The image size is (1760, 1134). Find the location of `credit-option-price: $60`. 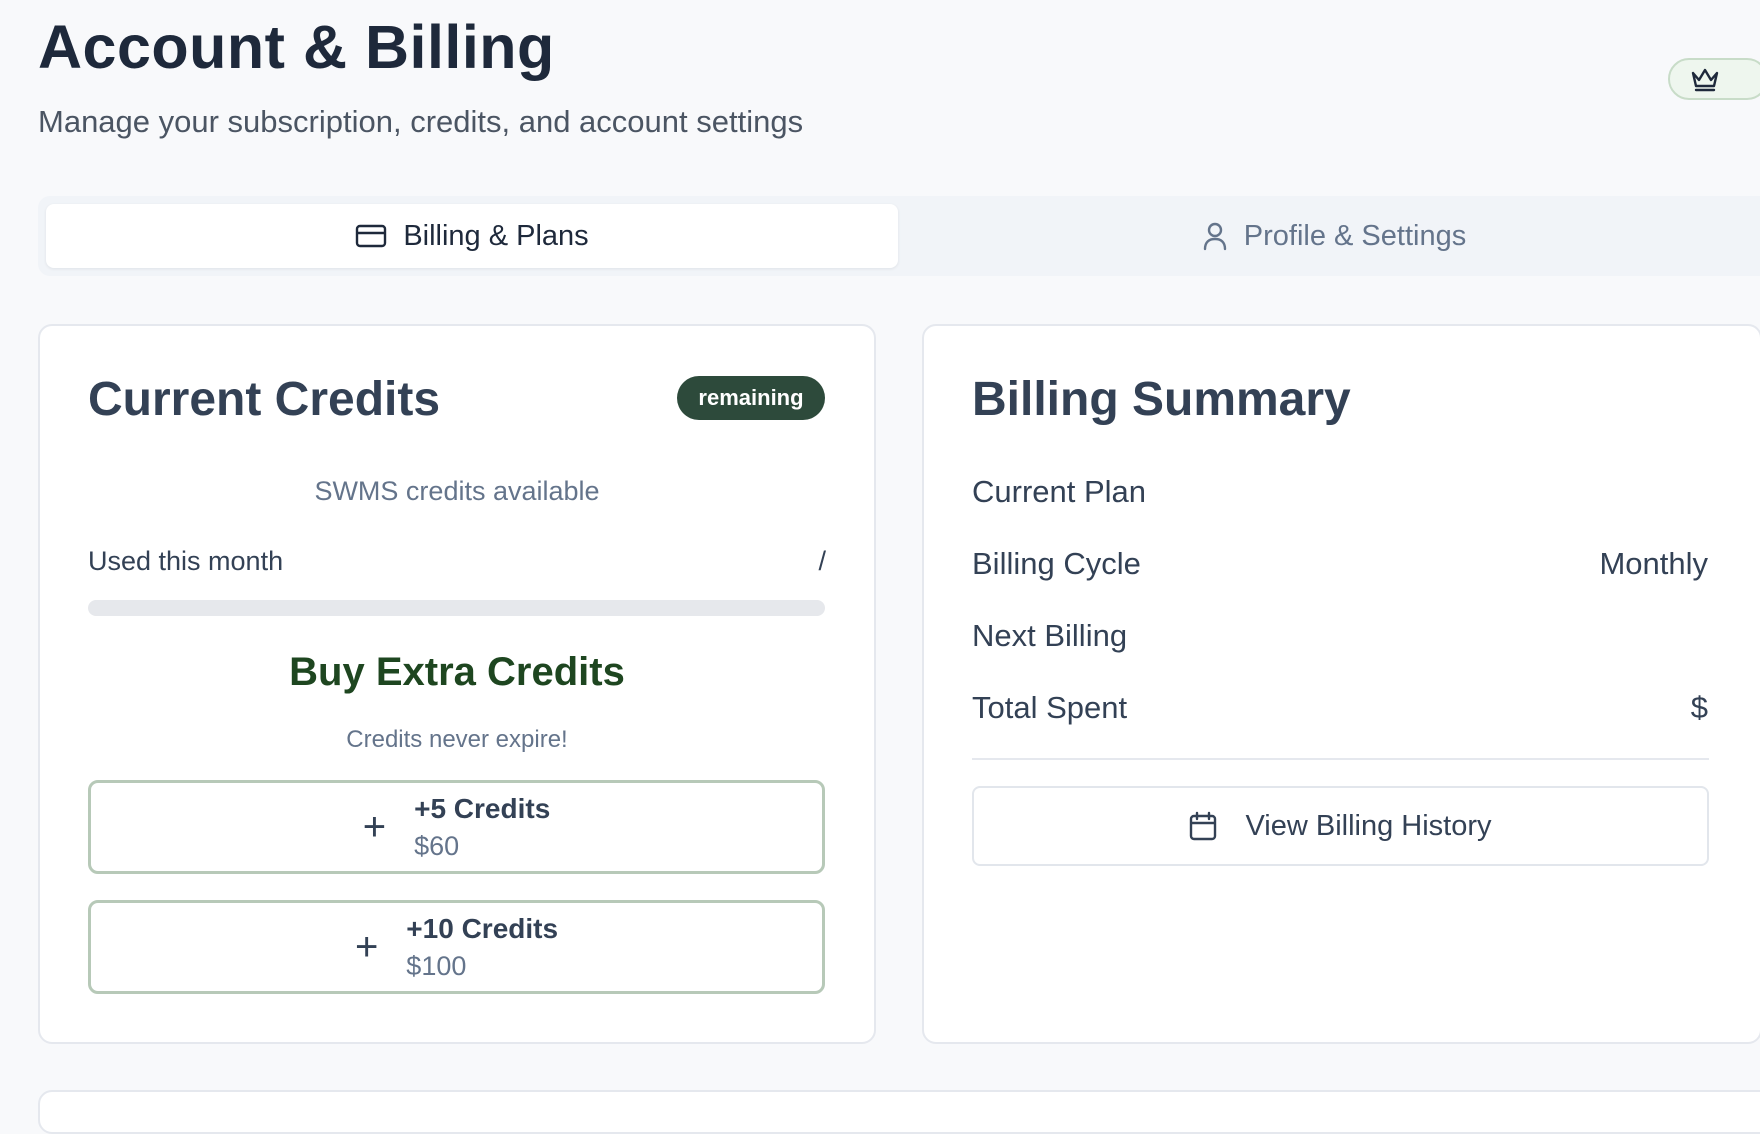

credit-option-price: $60 is located at coordinates (437, 845).